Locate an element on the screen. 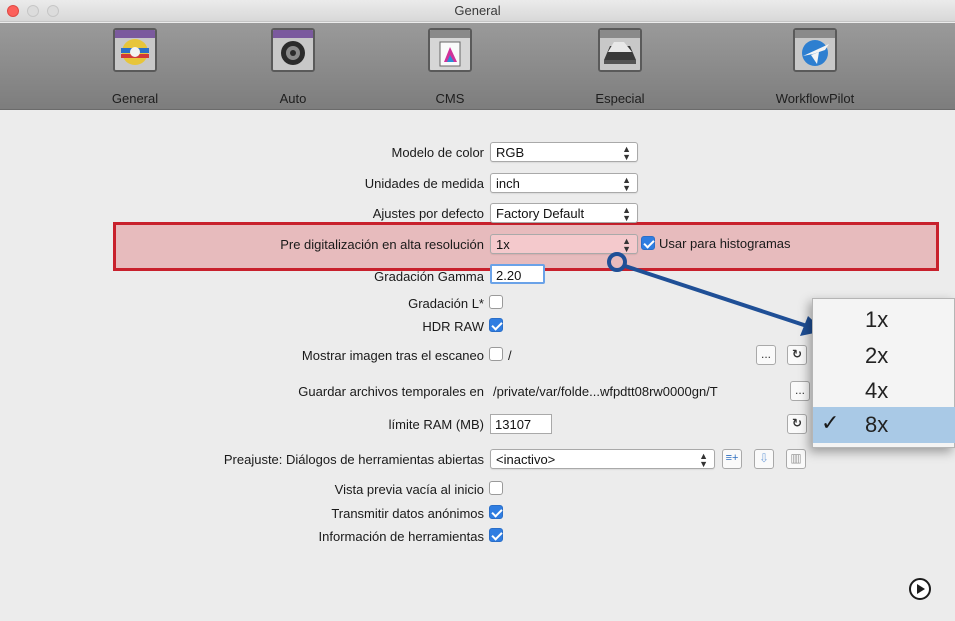 This screenshot has width=955, height=621. tab-workflowpilot-label: WorkflowPilot is located at coordinates (815, 98).